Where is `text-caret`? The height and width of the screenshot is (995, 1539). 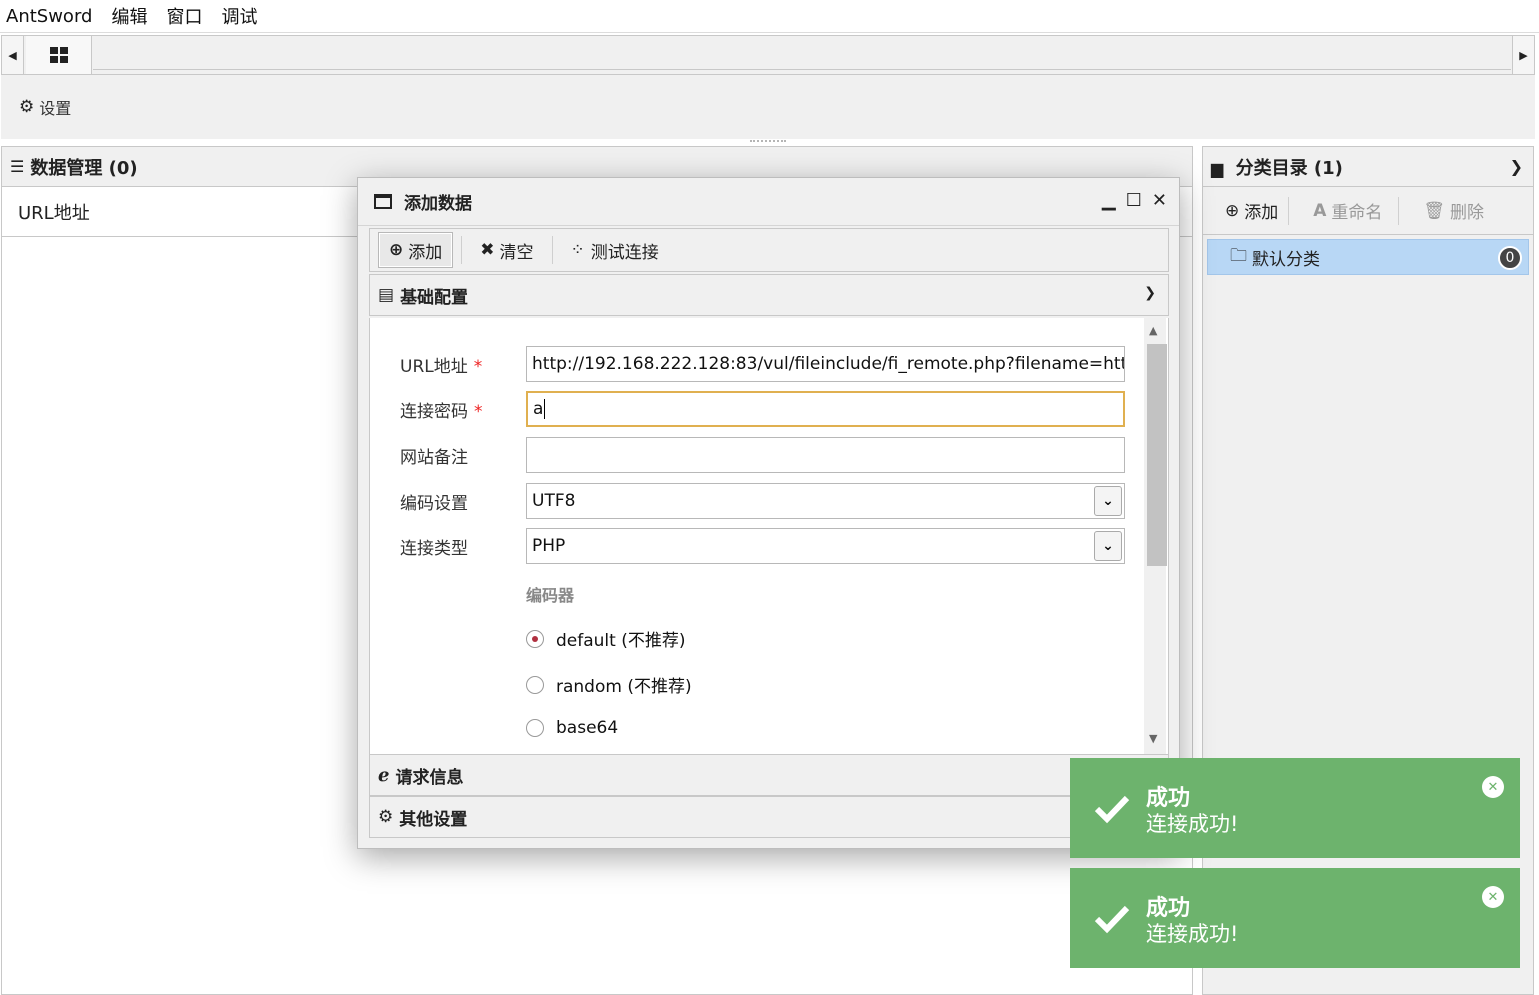
text-caret is located at coordinates (545, 409).